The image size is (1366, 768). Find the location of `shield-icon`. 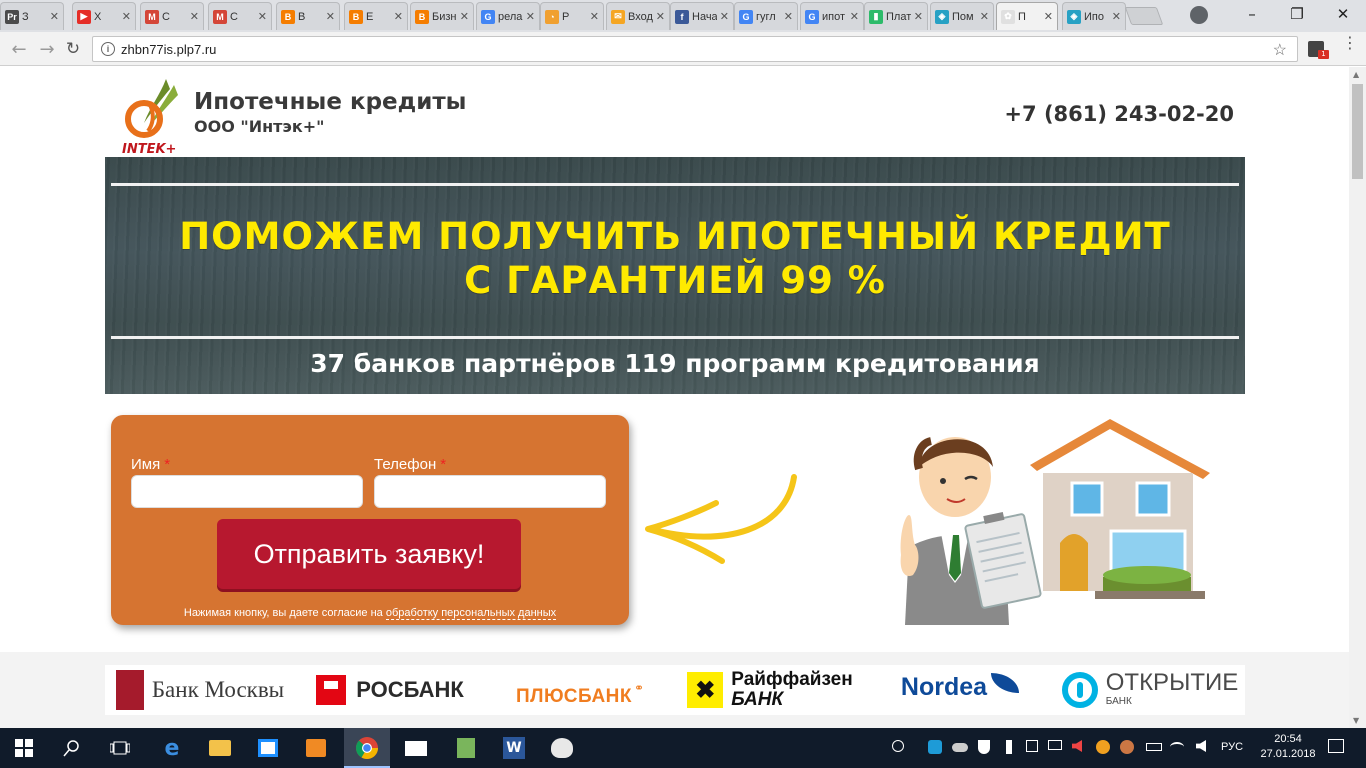

shield-icon is located at coordinates (985, 747).